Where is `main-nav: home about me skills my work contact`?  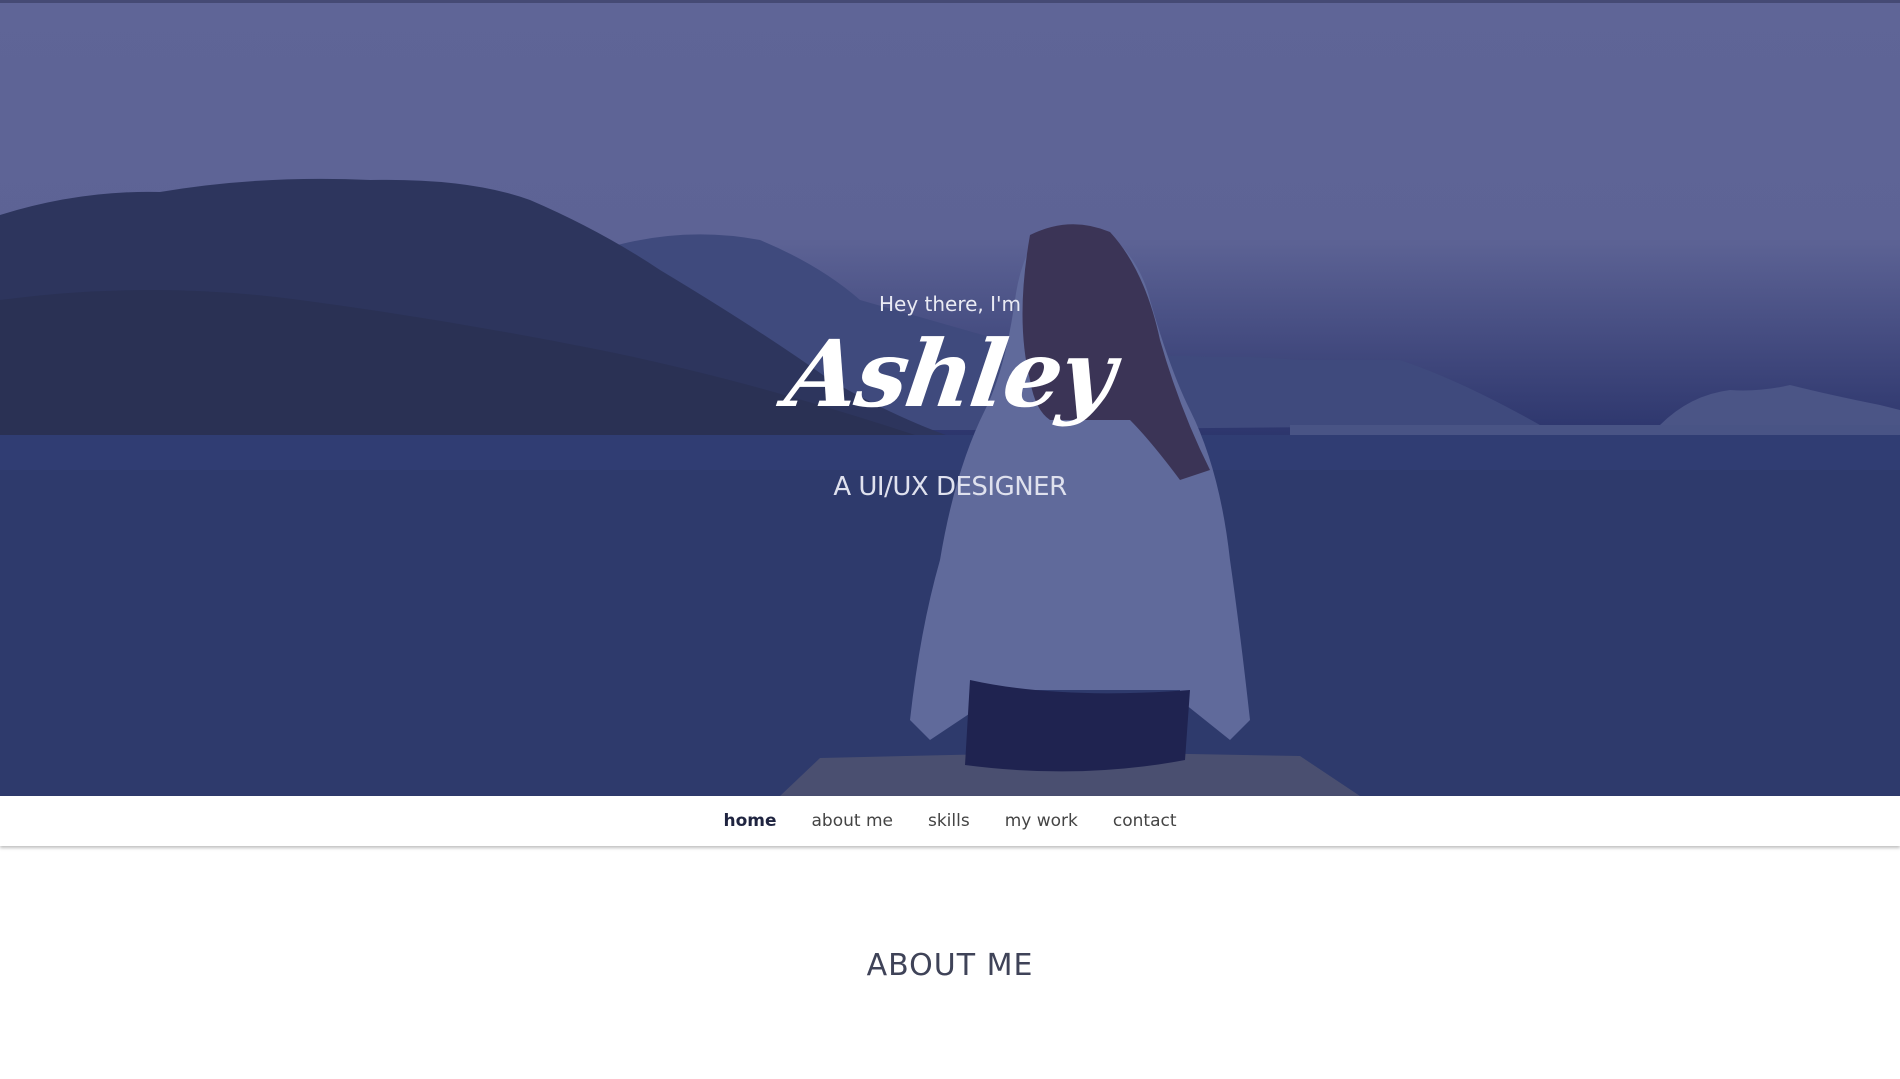
main-nav: home about me skills my work contact is located at coordinates (950, 821).